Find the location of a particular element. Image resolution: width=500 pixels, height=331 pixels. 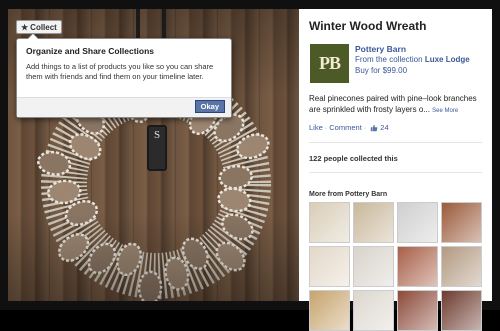

comment-link: Comment is located at coordinates (345, 127).